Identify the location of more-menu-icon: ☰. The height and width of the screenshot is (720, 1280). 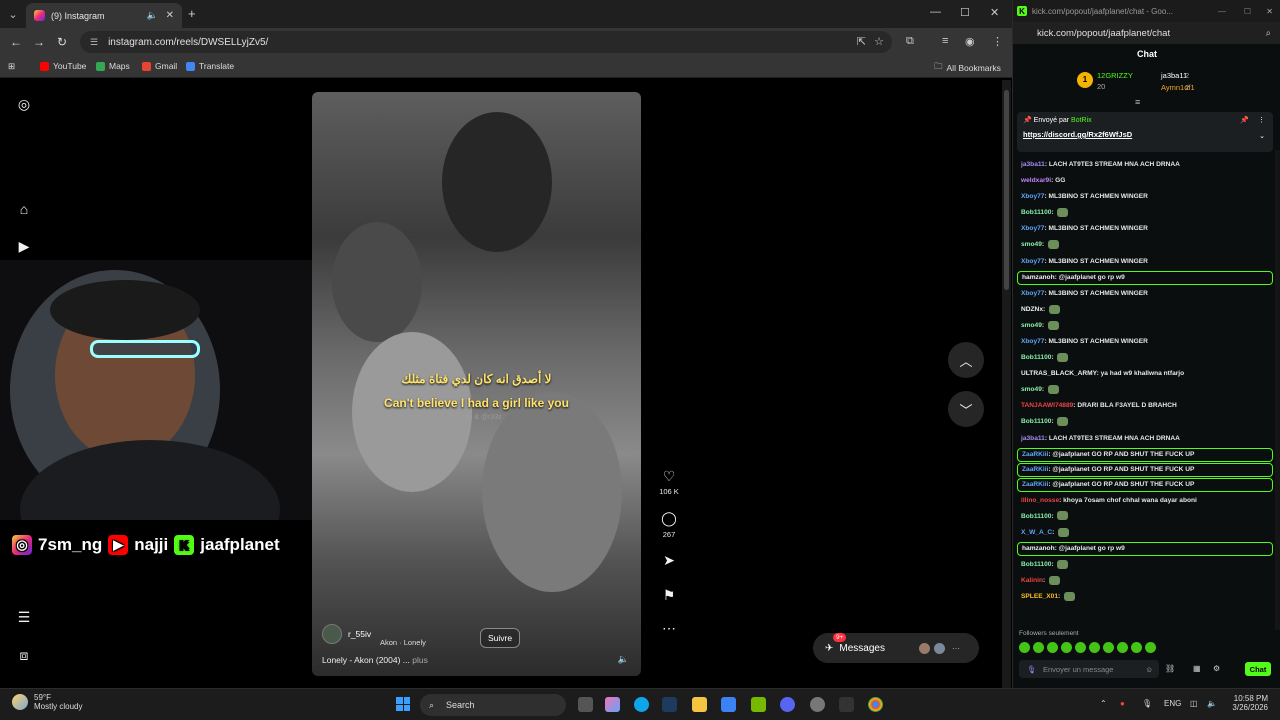
(24, 617).